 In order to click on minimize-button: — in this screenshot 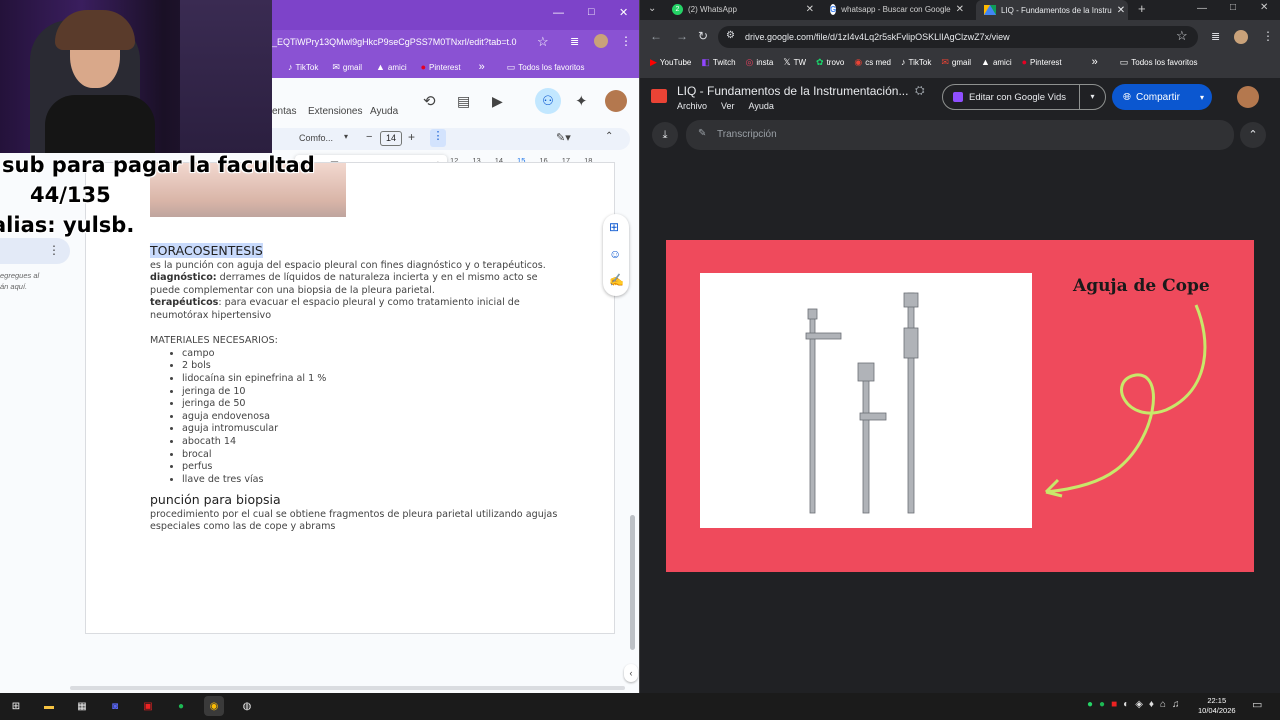, I will do `click(1202, 8)`.